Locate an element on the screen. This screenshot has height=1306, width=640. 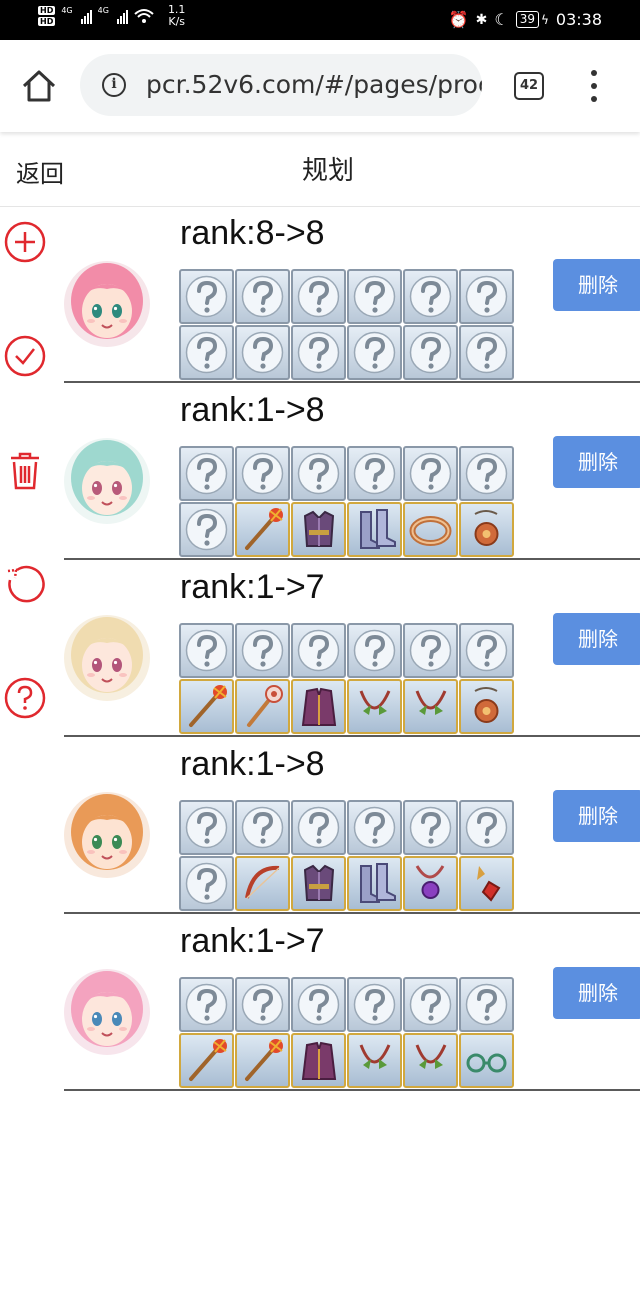
more-menu-icon is located at coordinates (594, 86).